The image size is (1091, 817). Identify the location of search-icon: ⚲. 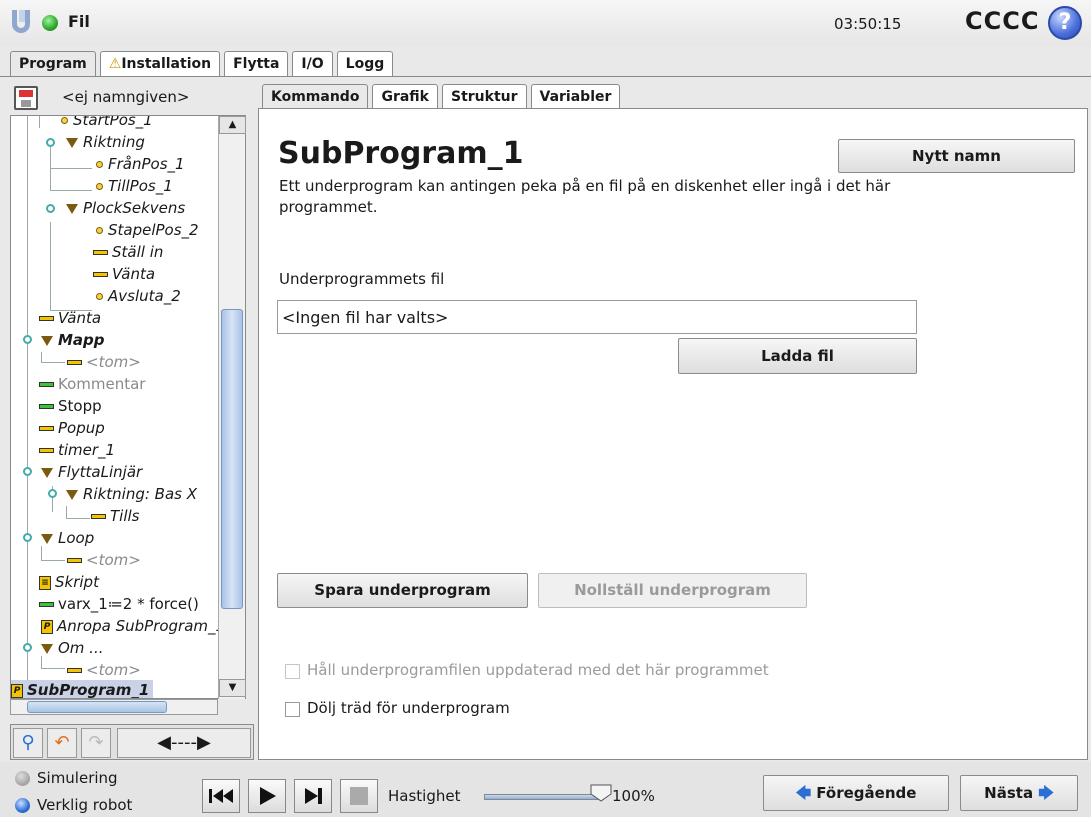
(28, 743).